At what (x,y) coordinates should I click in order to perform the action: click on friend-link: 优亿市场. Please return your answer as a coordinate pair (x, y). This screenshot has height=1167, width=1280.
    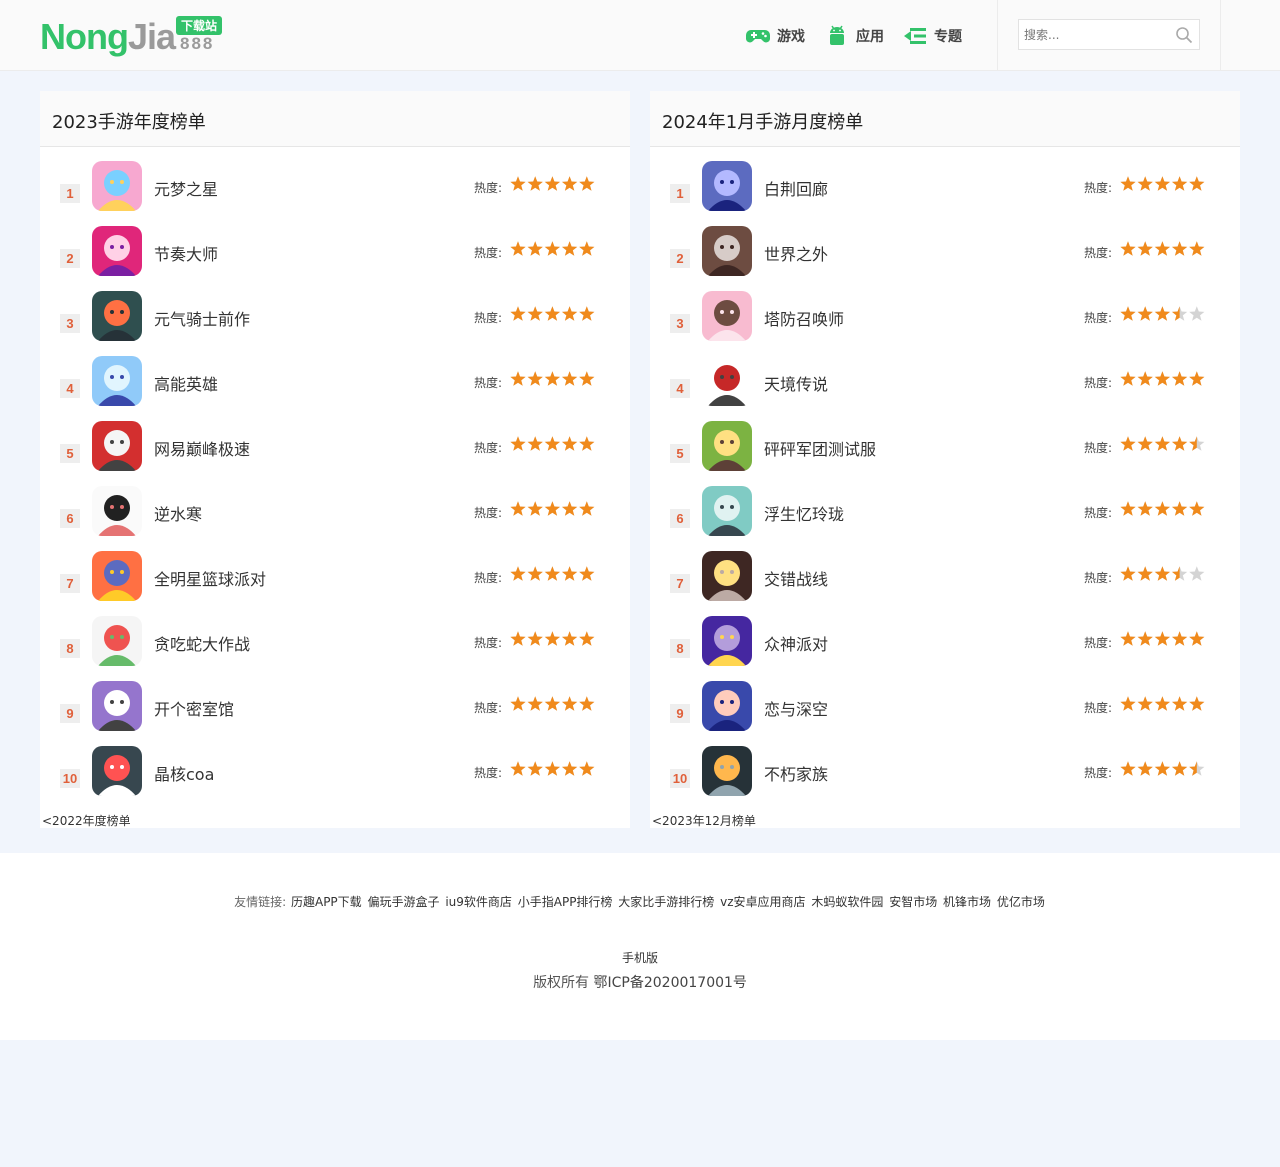
    Looking at the image, I should click on (1021, 902).